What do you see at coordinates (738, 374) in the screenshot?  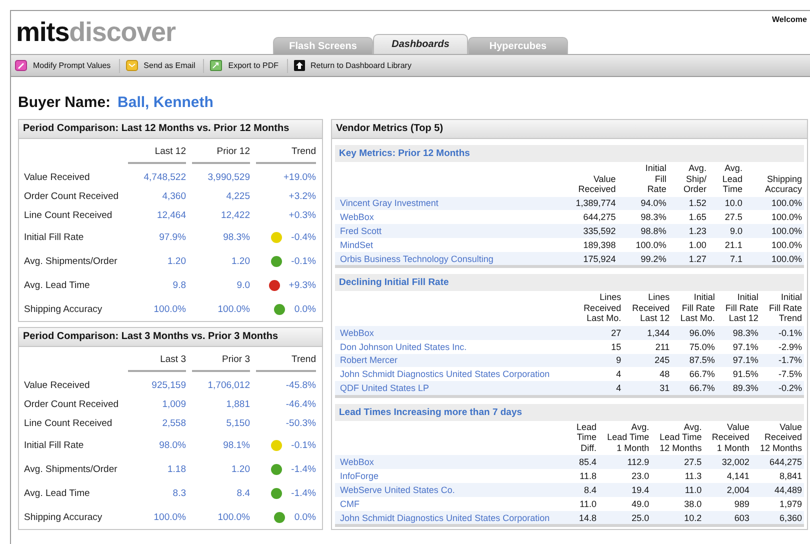 I see `table-cell: 91.5%` at bounding box center [738, 374].